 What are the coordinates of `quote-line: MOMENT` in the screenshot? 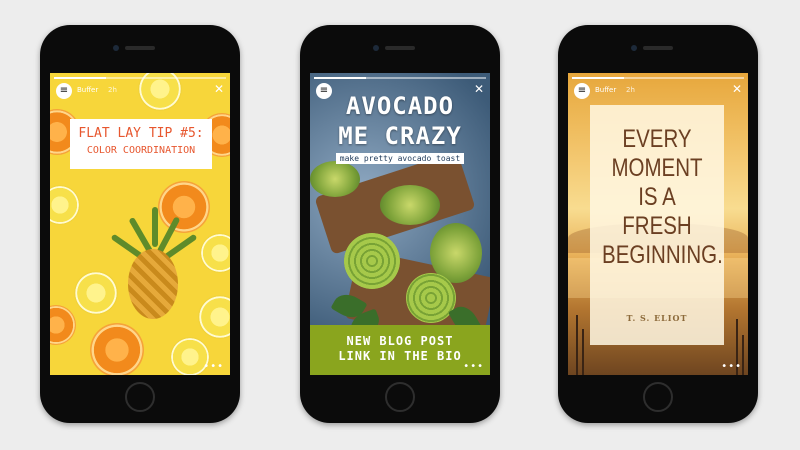 It's located at (657, 168).